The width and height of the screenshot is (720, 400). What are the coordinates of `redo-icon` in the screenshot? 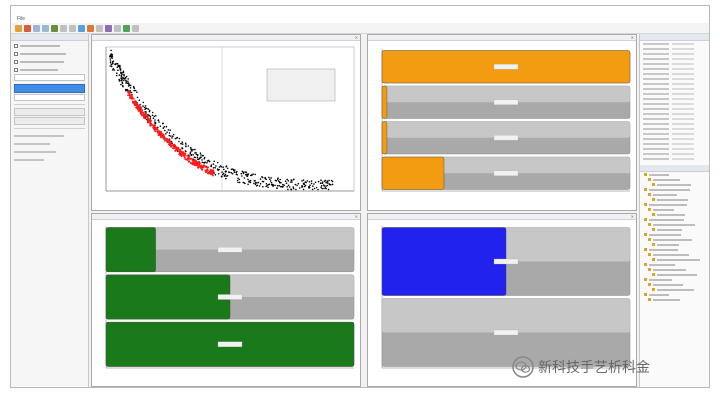 It's located at (45, 28).